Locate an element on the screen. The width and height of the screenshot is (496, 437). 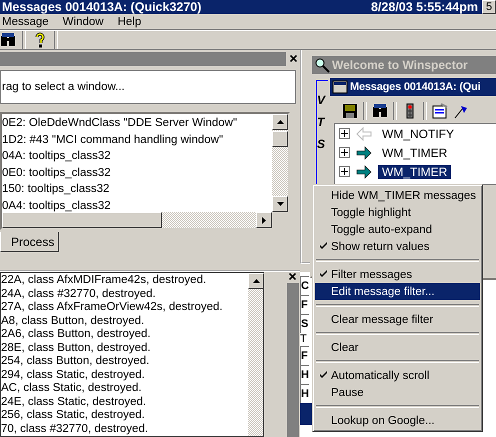
menu-item: Clear message filter is located at coordinates (397, 319).